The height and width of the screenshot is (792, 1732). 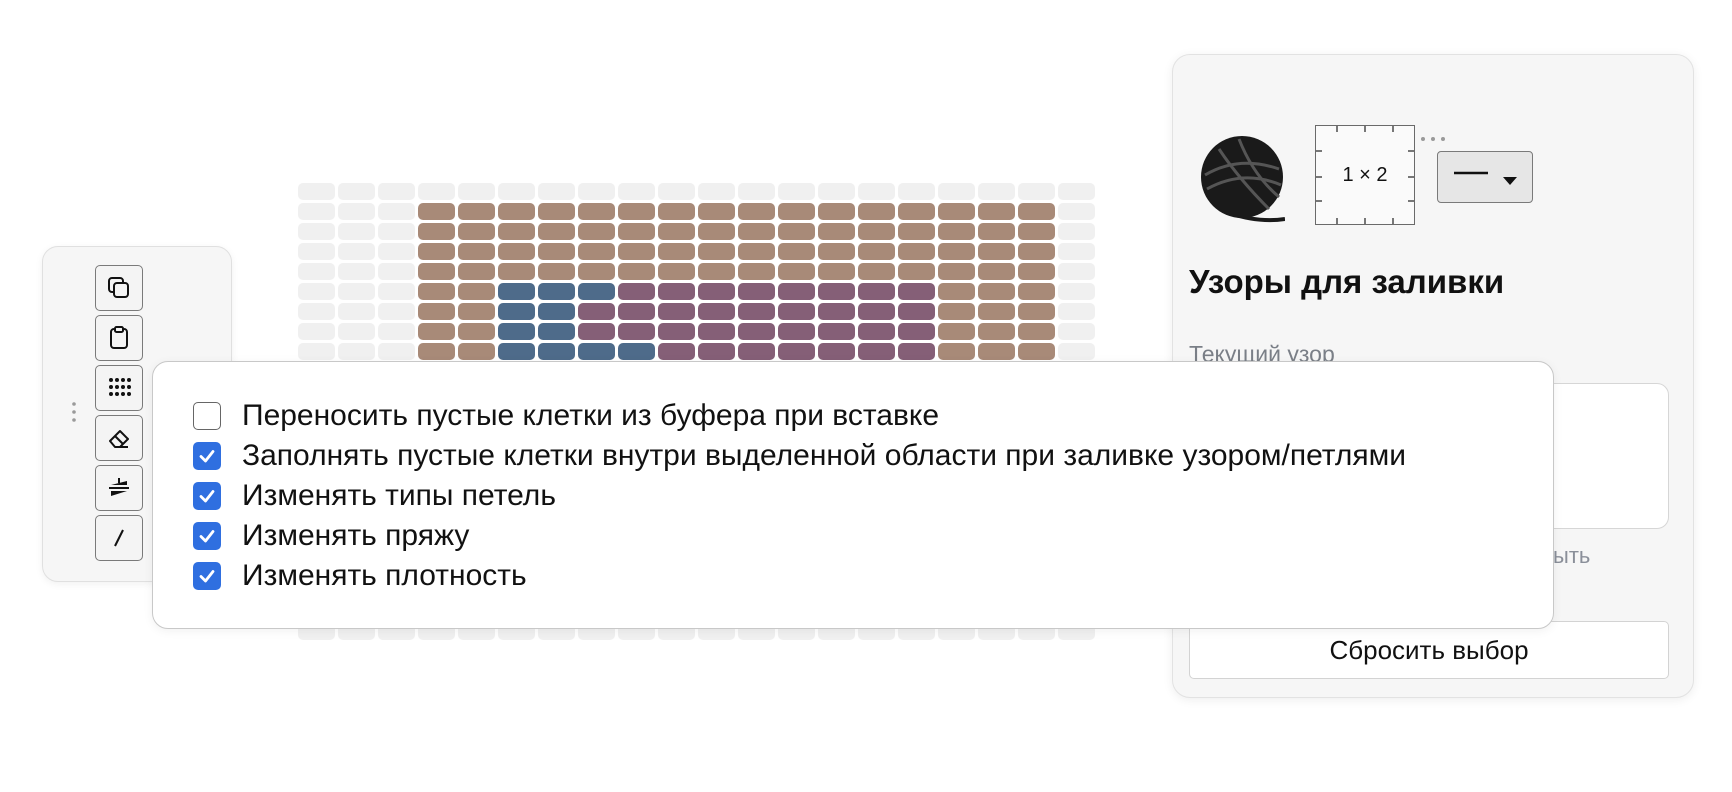 What do you see at coordinates (1365, 175) in the screenshot?
I see `gauge-button: 1 × 2` at bounding box center [1365, 175].